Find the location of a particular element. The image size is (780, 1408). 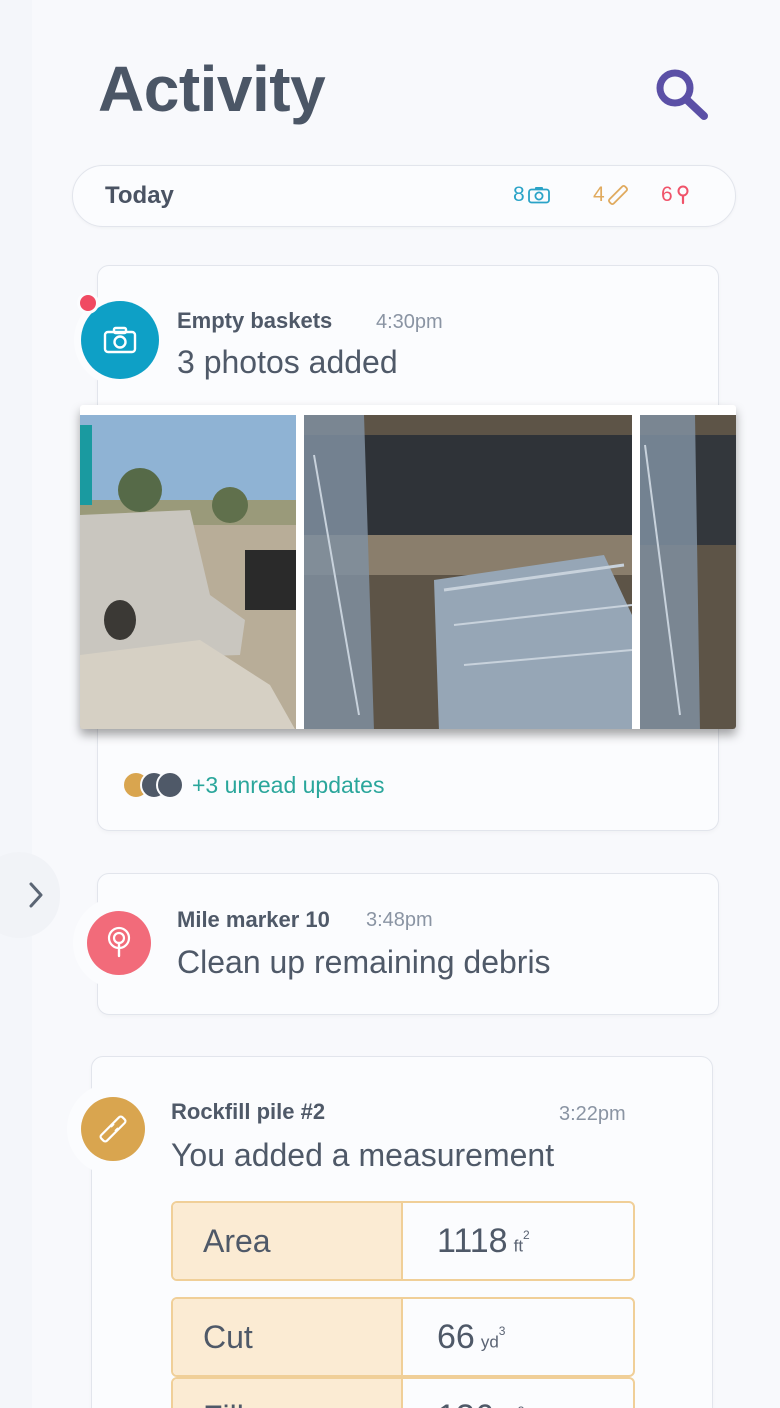

search-icon is located at coordinates (682, 94).